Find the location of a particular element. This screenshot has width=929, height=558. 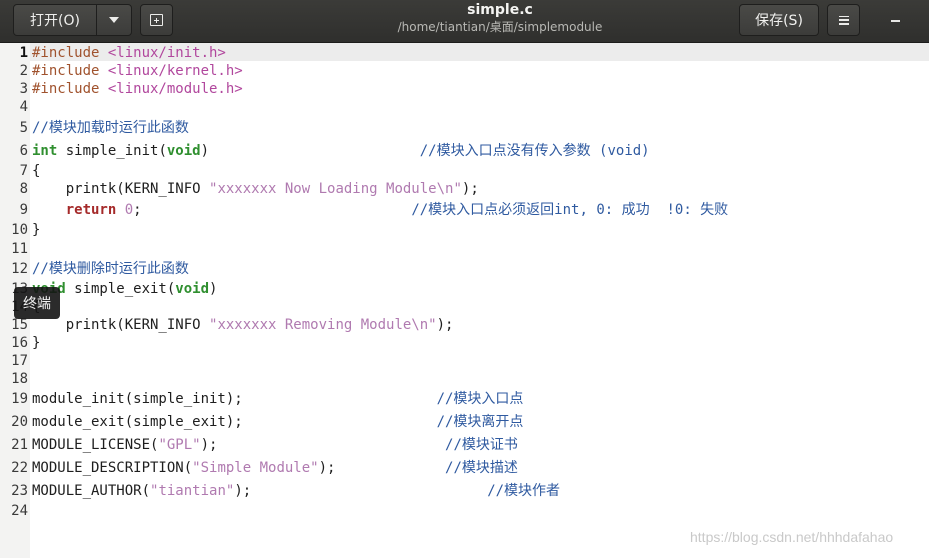

chevron-down-icon is located at coordinates (114, 20).